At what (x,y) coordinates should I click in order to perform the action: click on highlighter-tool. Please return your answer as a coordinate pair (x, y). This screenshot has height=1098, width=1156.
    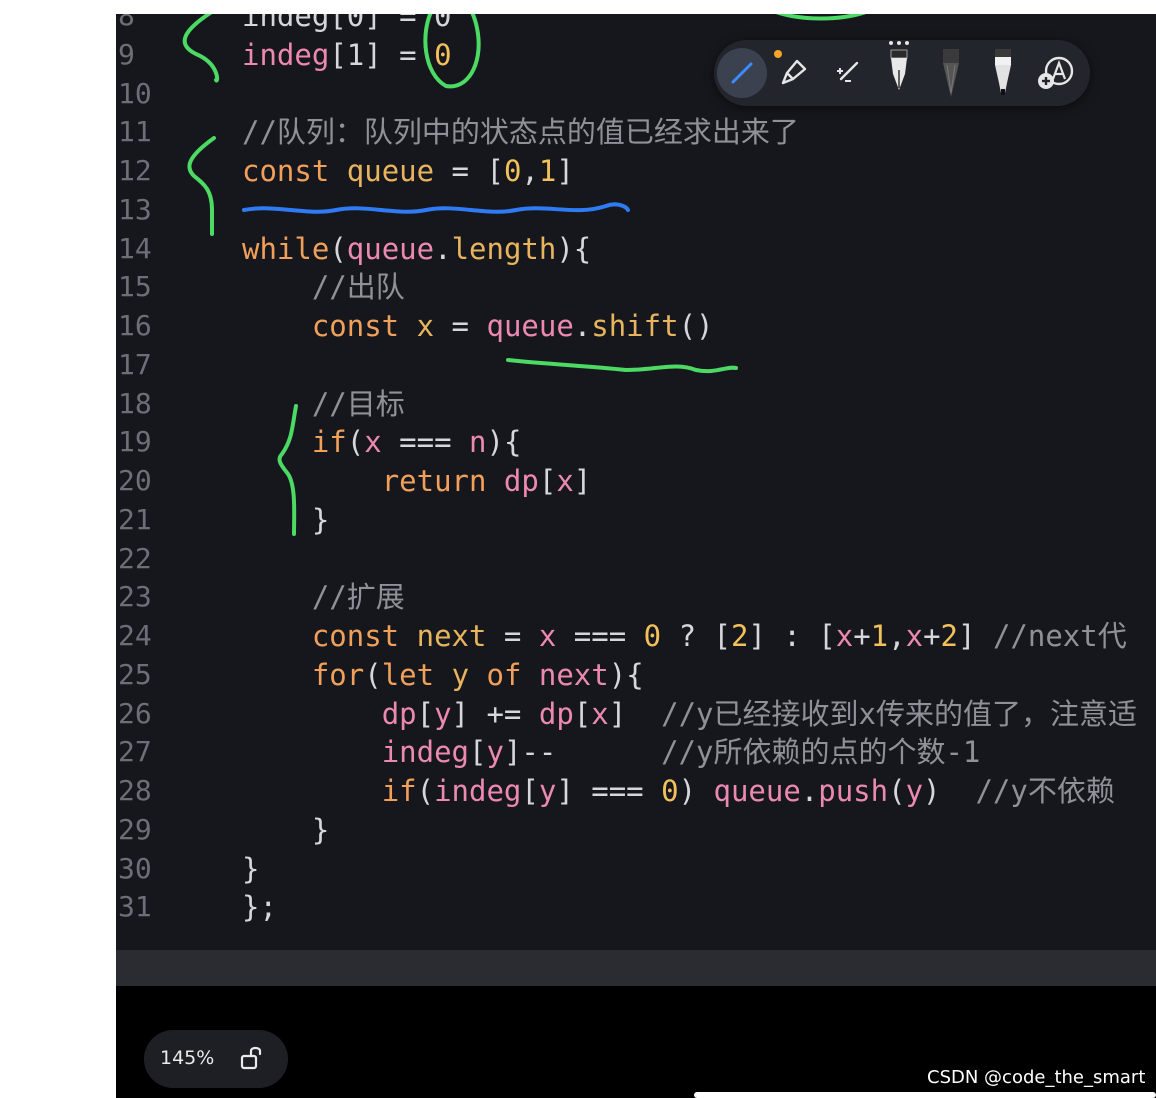
    Looking at the image, I should click on (793, 73).